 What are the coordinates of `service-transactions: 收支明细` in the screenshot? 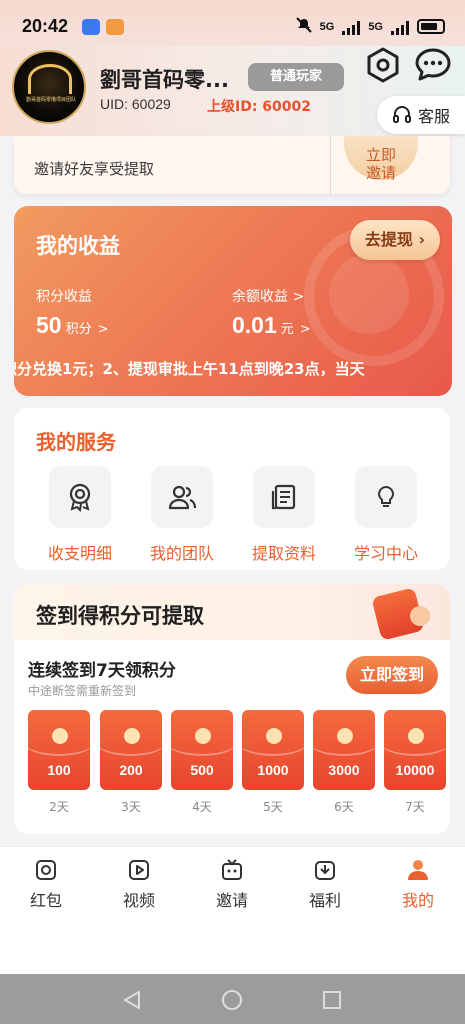 It's located at (80, 515).